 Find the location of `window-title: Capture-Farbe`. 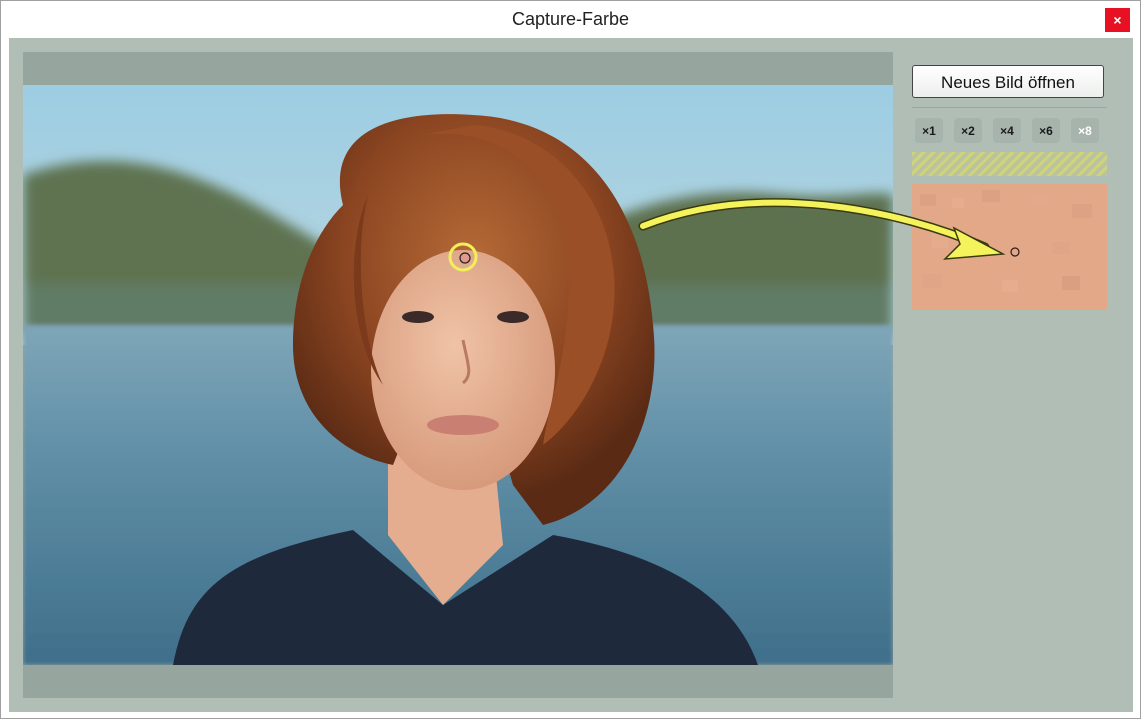

window-title: Capture-Farbe is located at coordinates (570, 19).